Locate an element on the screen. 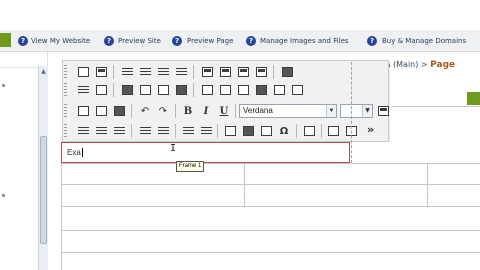  insert-image-icon is located at coordinates (181, 90).